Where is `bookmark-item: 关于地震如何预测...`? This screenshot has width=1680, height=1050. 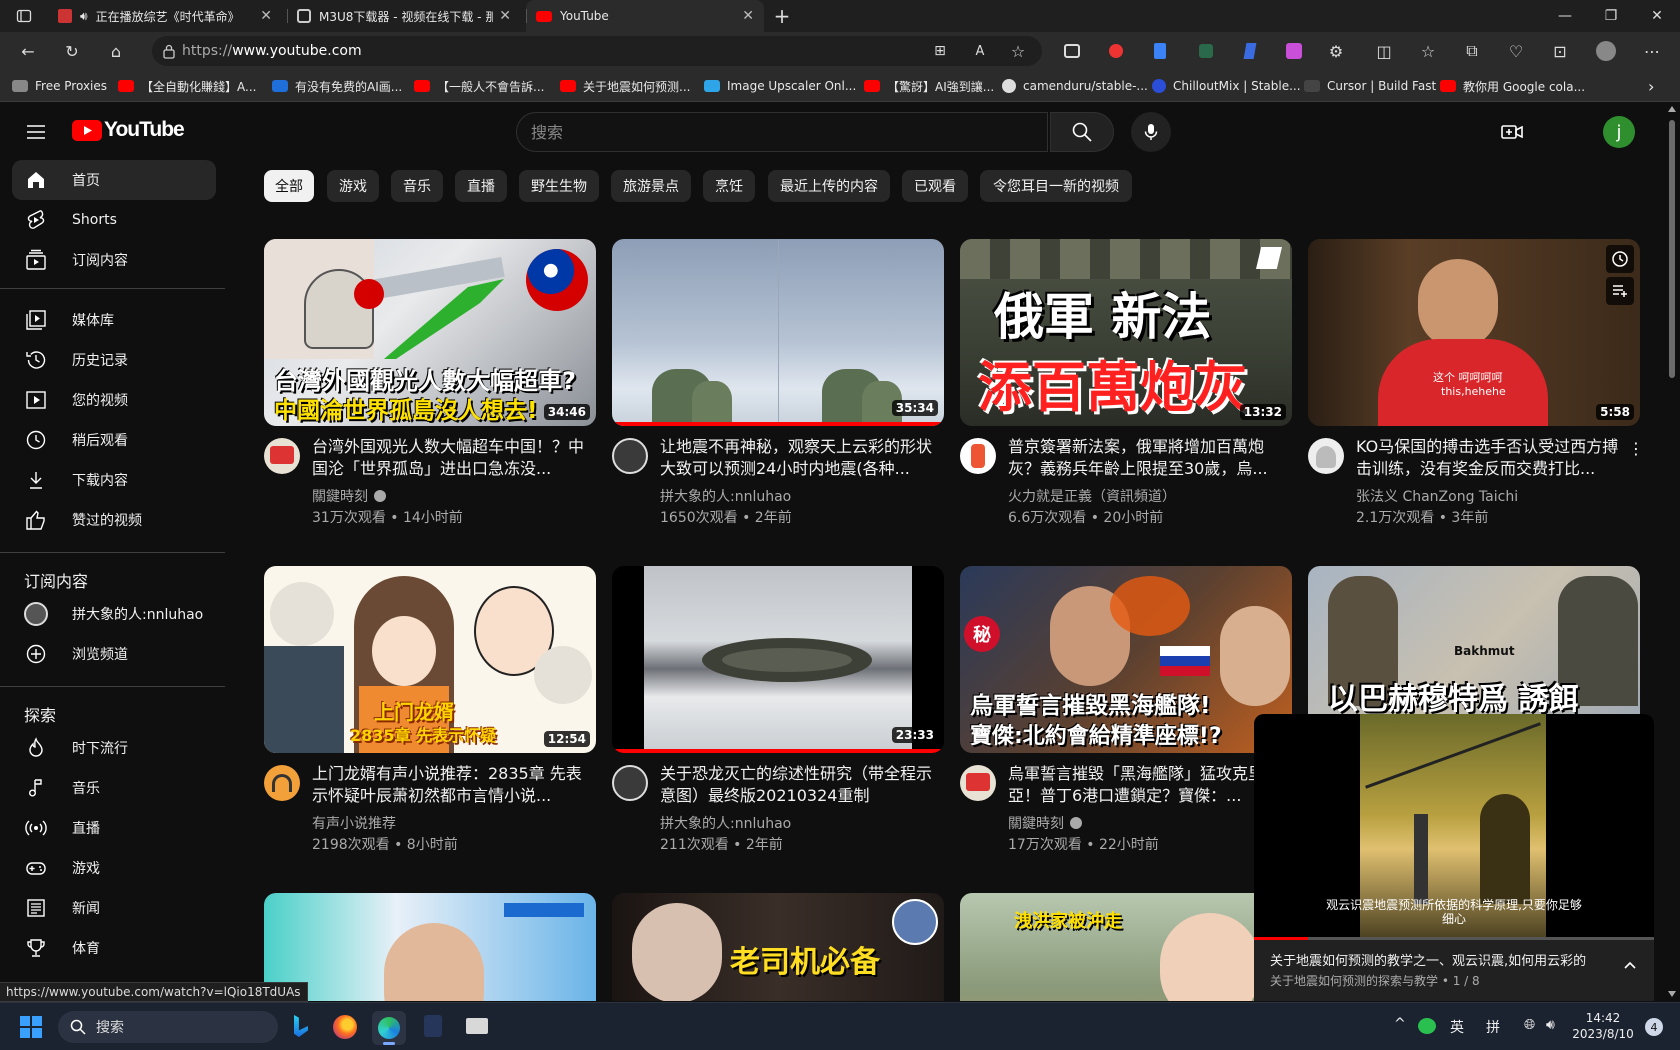
bookmark-item: 关于地震如何预测... is located at coordinates (625, 86).